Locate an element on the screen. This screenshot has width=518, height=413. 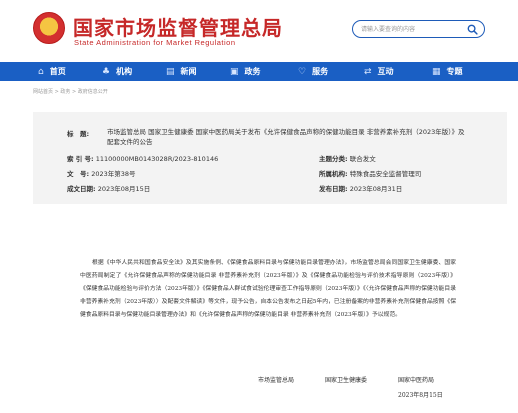
nav-interact: ⇄ 互动 is located at coordinates (398, 71).